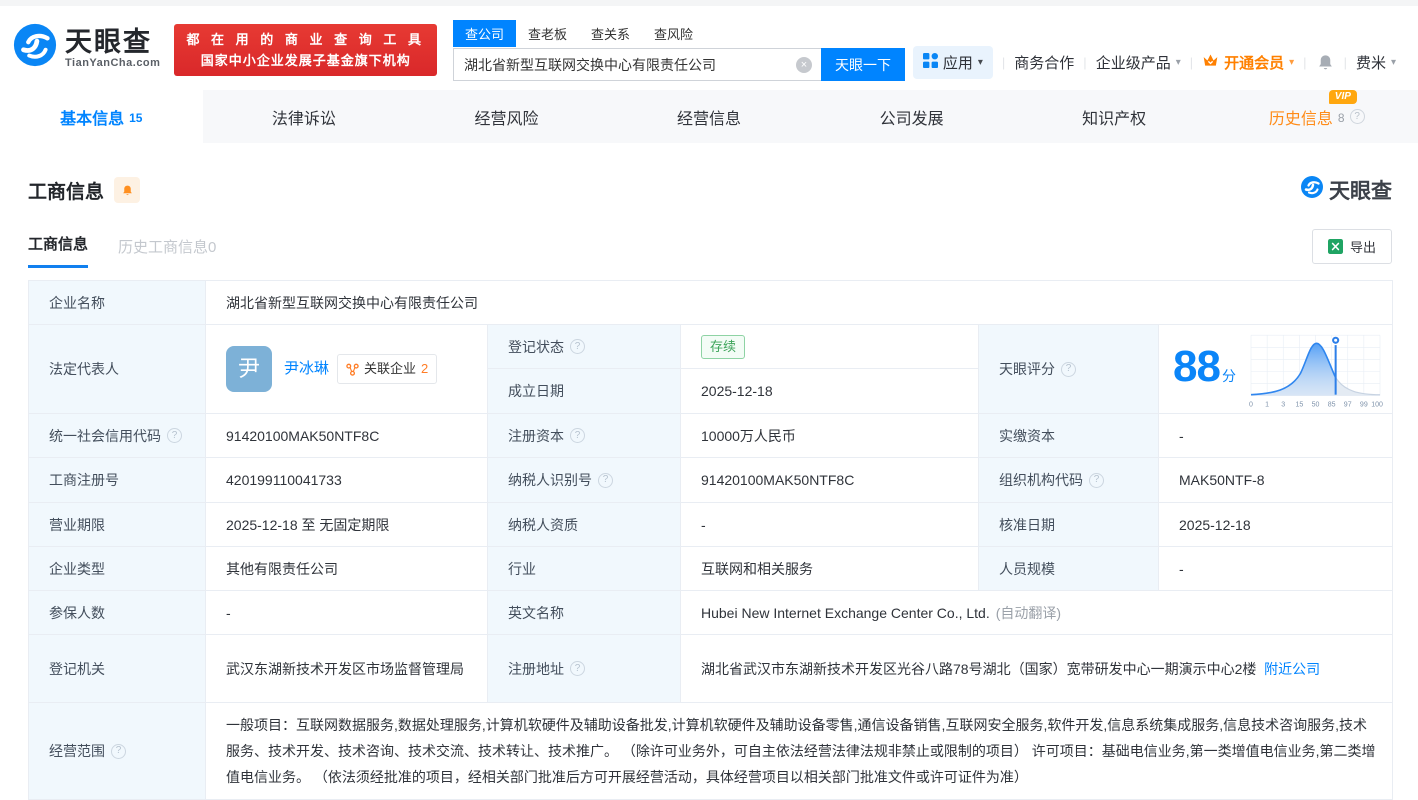 This screenshot has height=800, width=1418. Describe the element at coordinates (1312, 190) in the screenshot. I see `tianyancha-logo-icon` at that location.